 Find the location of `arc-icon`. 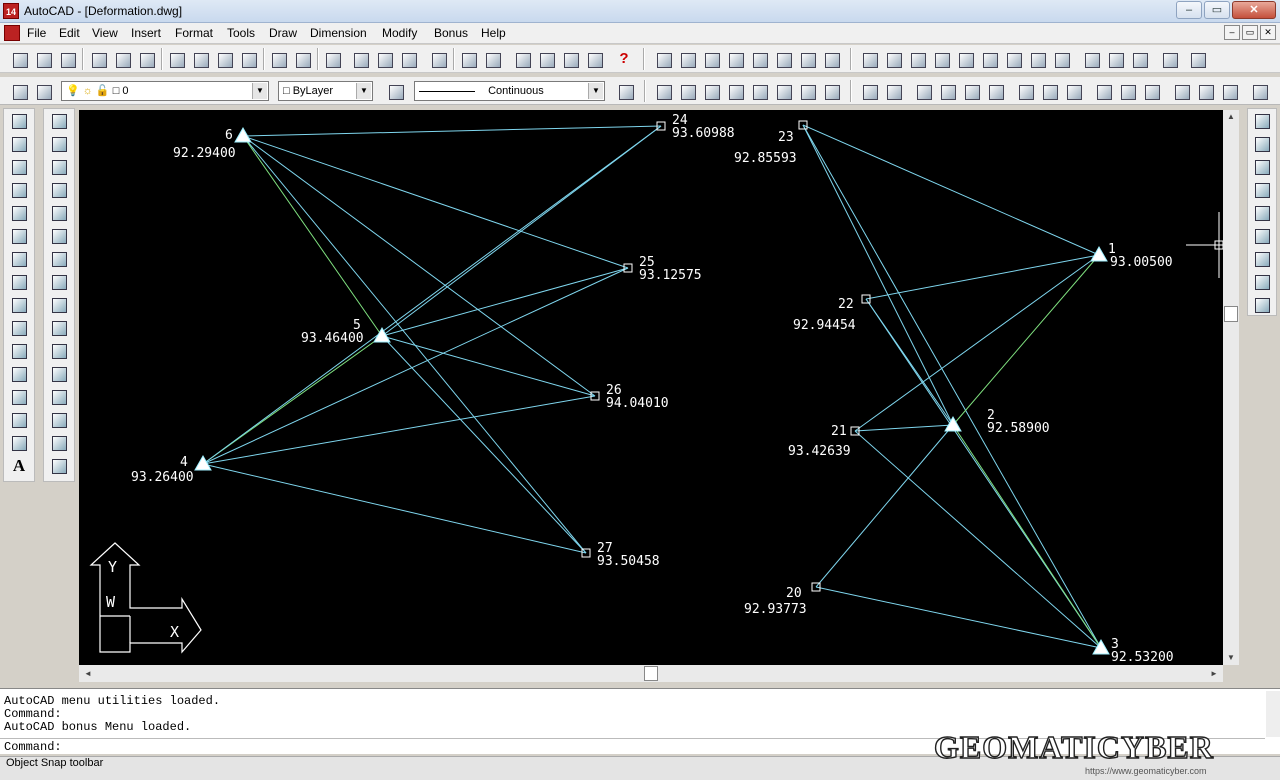

arc-icon is located at coordinates (19, 259).